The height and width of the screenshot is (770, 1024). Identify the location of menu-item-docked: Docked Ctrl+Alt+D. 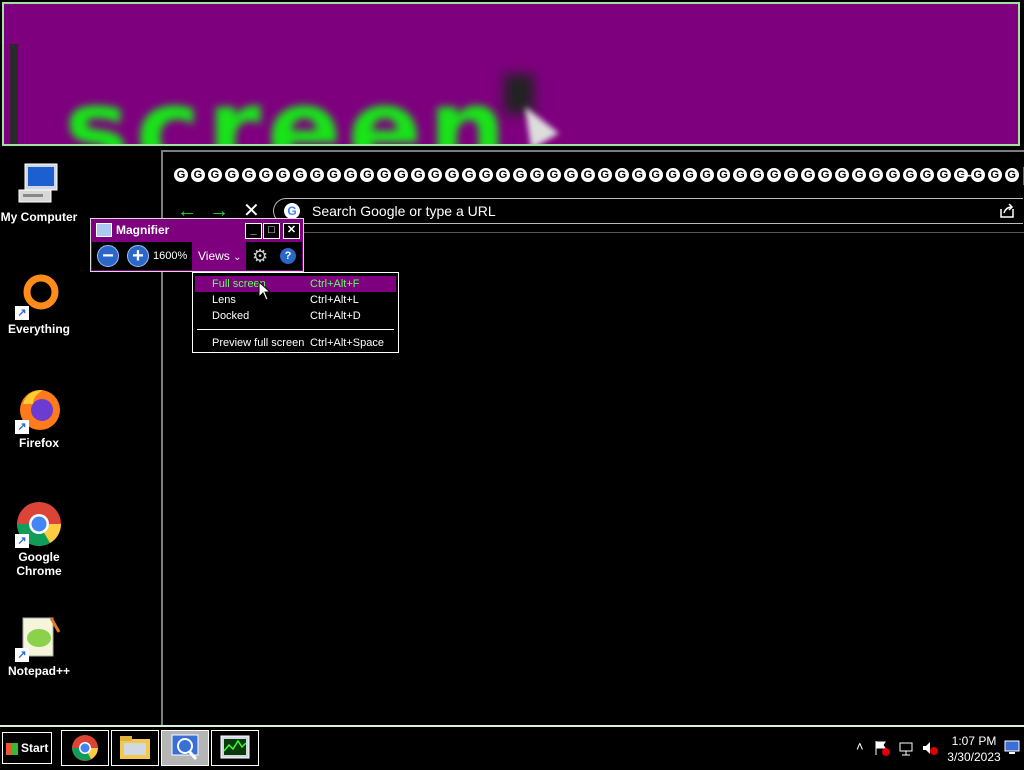
(295, 316).